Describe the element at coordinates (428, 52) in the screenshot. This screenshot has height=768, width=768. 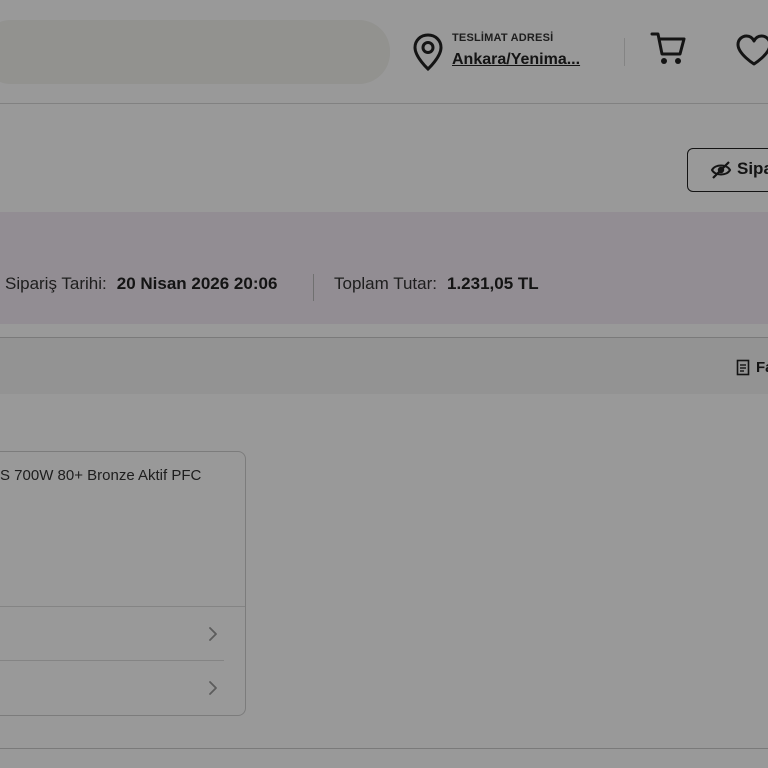
I see `location-pin-icon` at that location.